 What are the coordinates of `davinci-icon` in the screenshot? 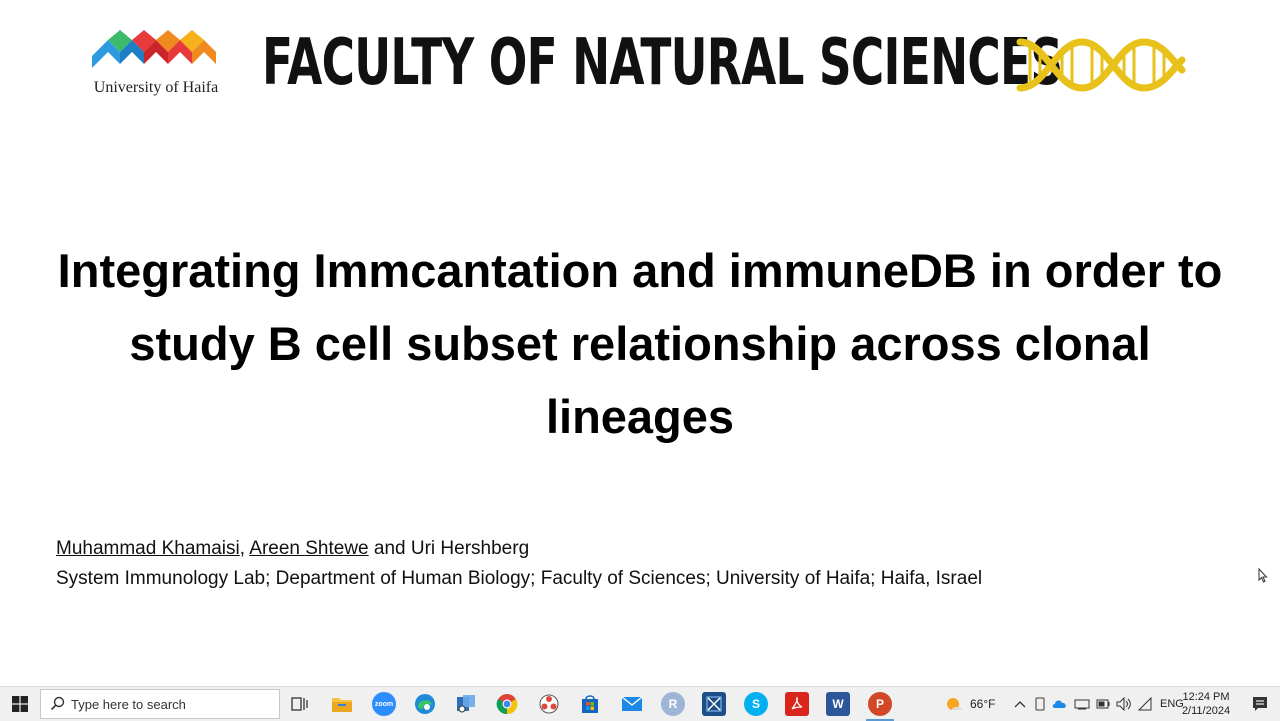 It's located at (549, 704).